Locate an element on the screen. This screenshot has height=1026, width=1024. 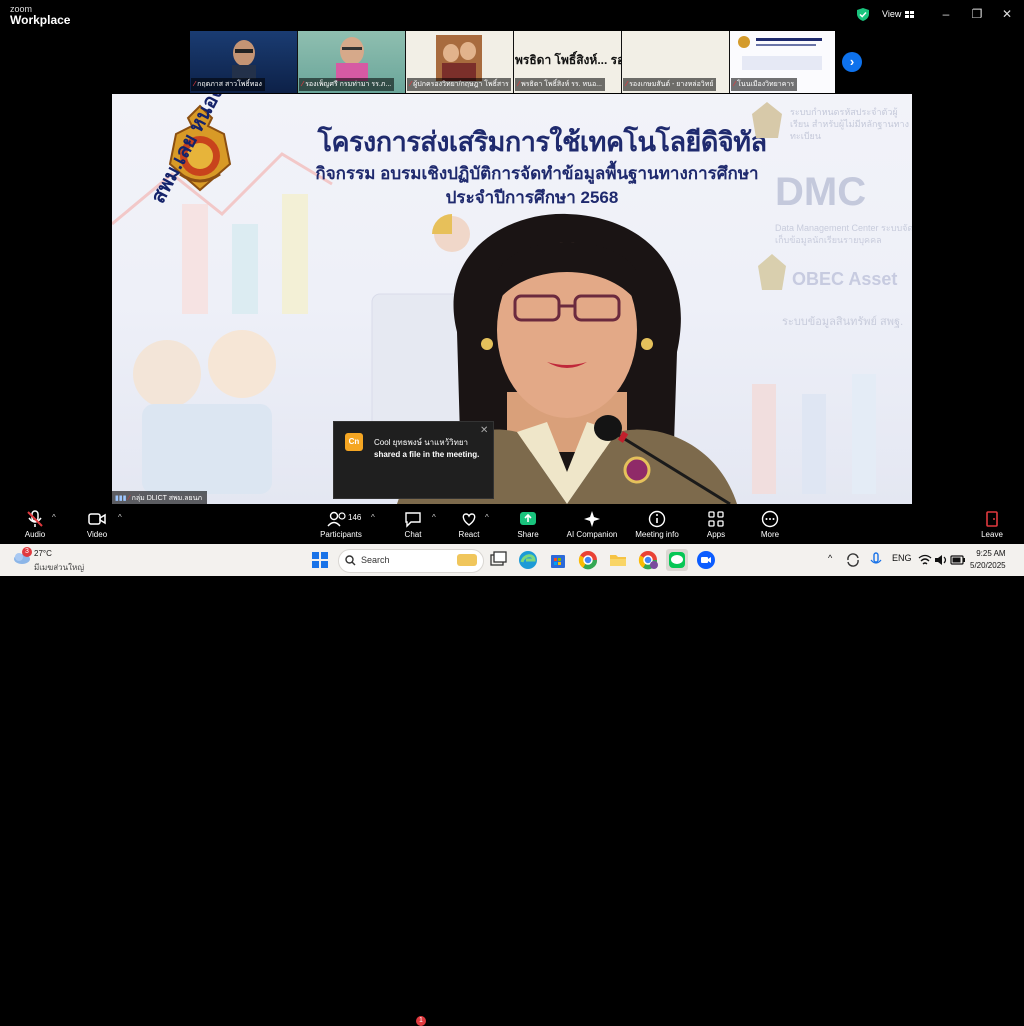
minimize-button: – is located at coordinates (946, 14).